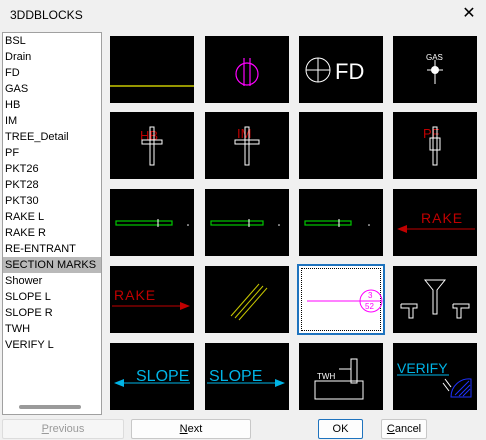  What do you see at coordinates (52, 249) in the screenshot?
I see `list-item: RE-ENTRANT` at bounding box center [52, 249].